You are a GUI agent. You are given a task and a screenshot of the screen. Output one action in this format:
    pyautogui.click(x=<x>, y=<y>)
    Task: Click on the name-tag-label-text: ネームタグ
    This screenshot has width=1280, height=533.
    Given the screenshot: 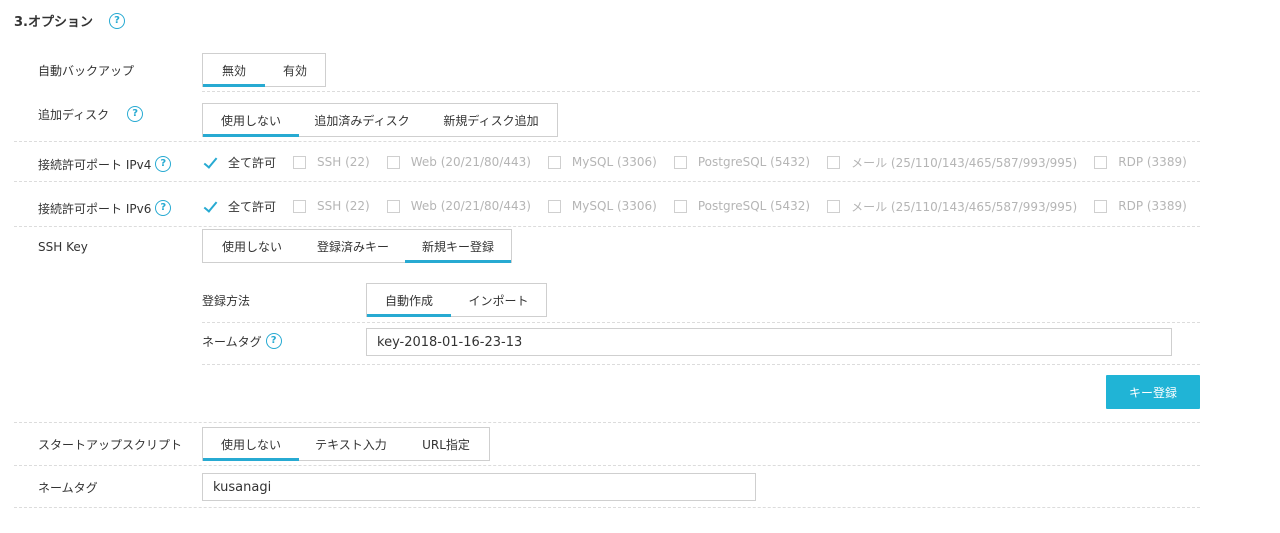 What is the action you would take?
    pyautogui.click(x=68, y=487)
    